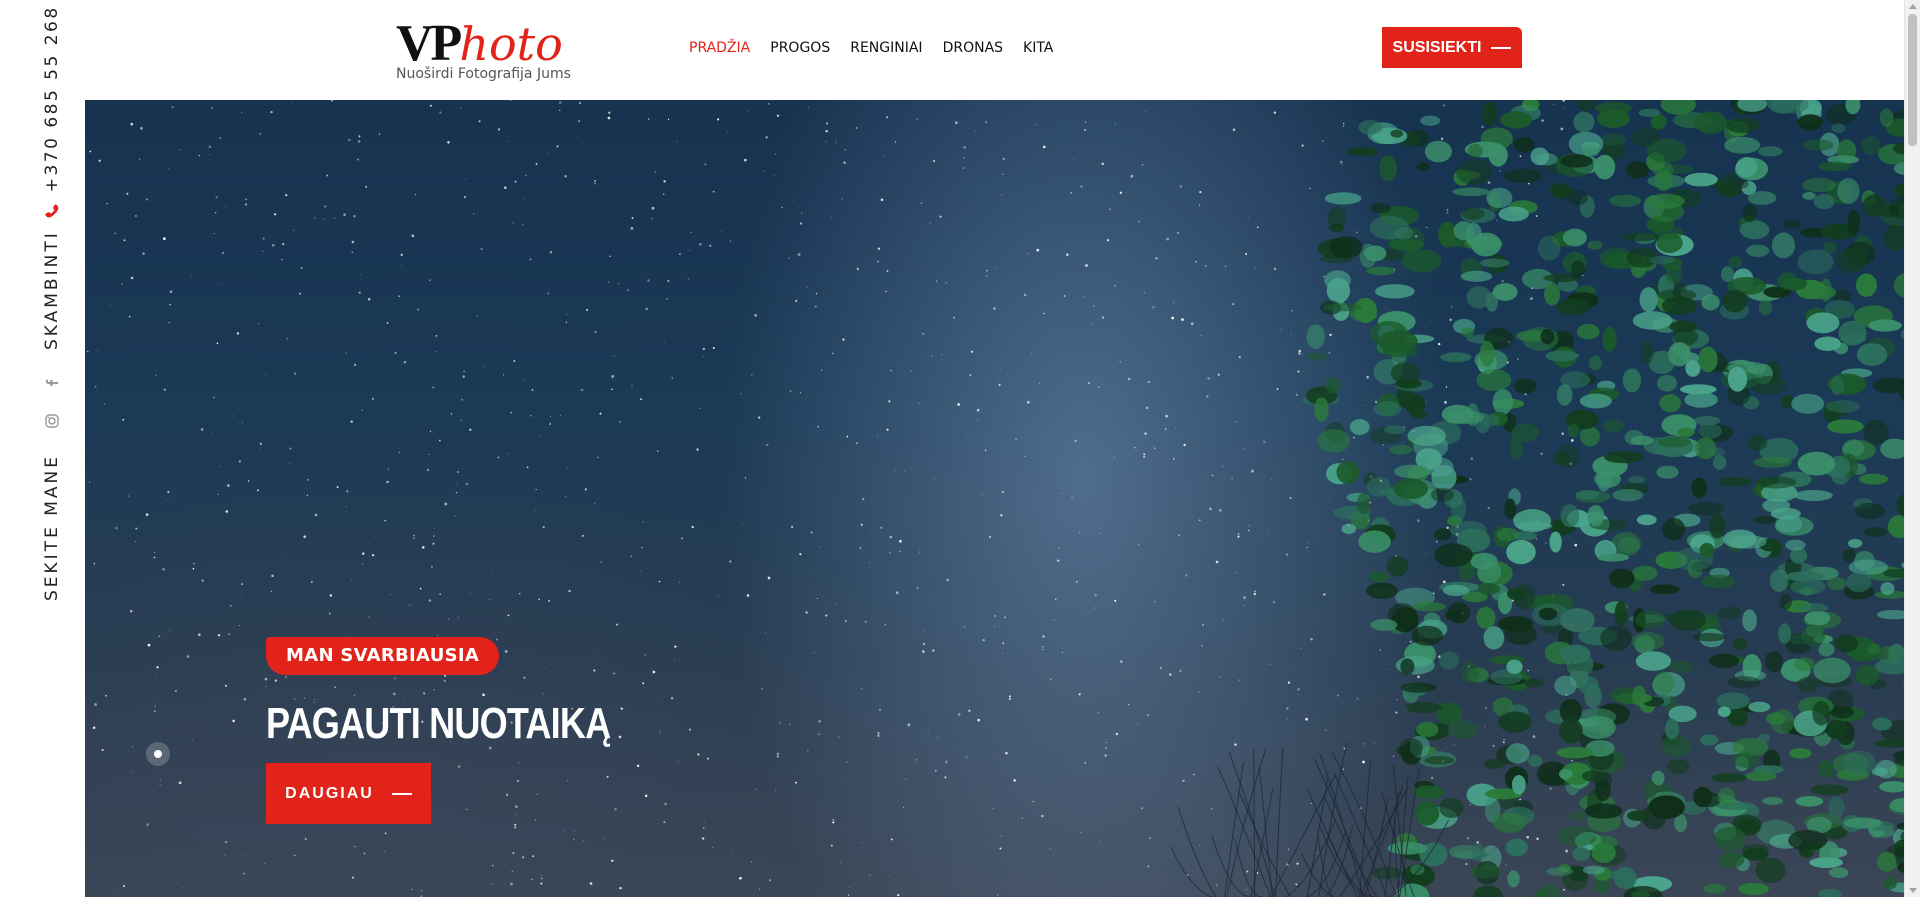 Image resolution: width=1920 pixels, height=897 pixels. Describe the element at coordinates (52, 98) in the screenshot. I see `phone-number: +370 685 55 268` at that location.